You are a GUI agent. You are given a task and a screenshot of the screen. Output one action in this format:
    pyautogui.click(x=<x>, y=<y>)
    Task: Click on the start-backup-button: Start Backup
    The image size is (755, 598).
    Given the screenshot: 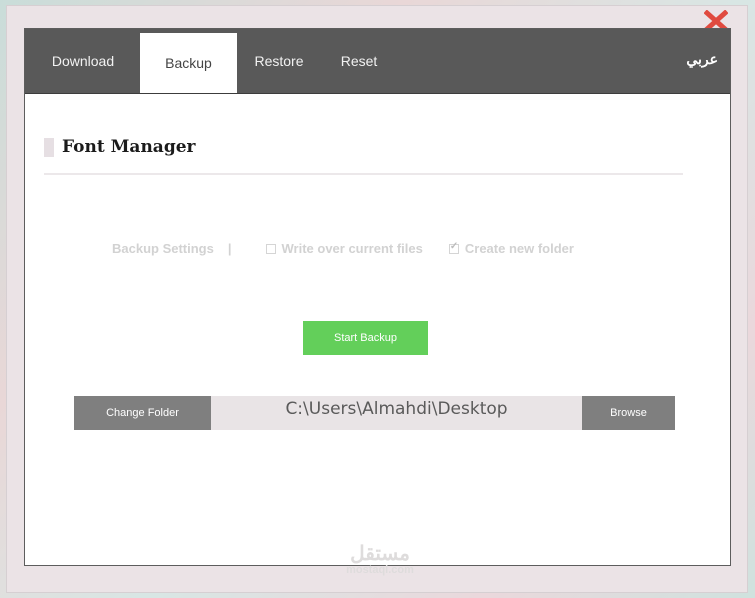 What is the action you would take?
    pyautogui.click(x=365, y=338)
    